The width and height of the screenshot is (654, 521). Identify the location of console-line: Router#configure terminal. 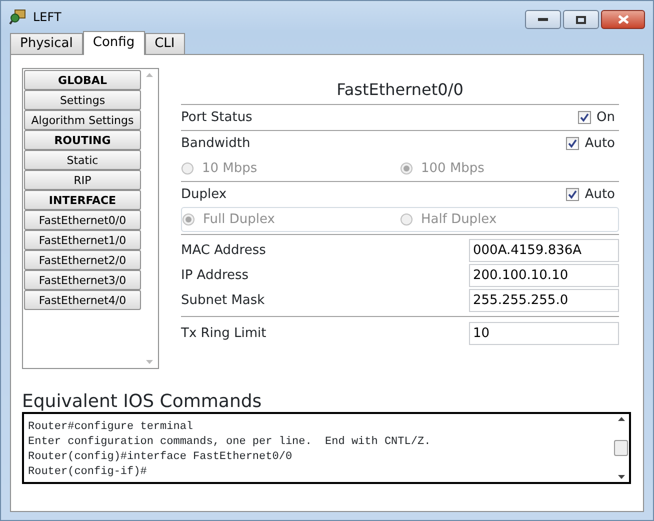
(111, 427).